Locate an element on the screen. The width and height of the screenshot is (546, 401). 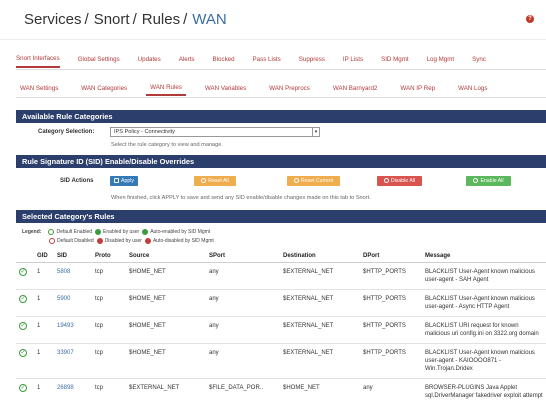
refresh-icon is located at coordinates (204, 180).